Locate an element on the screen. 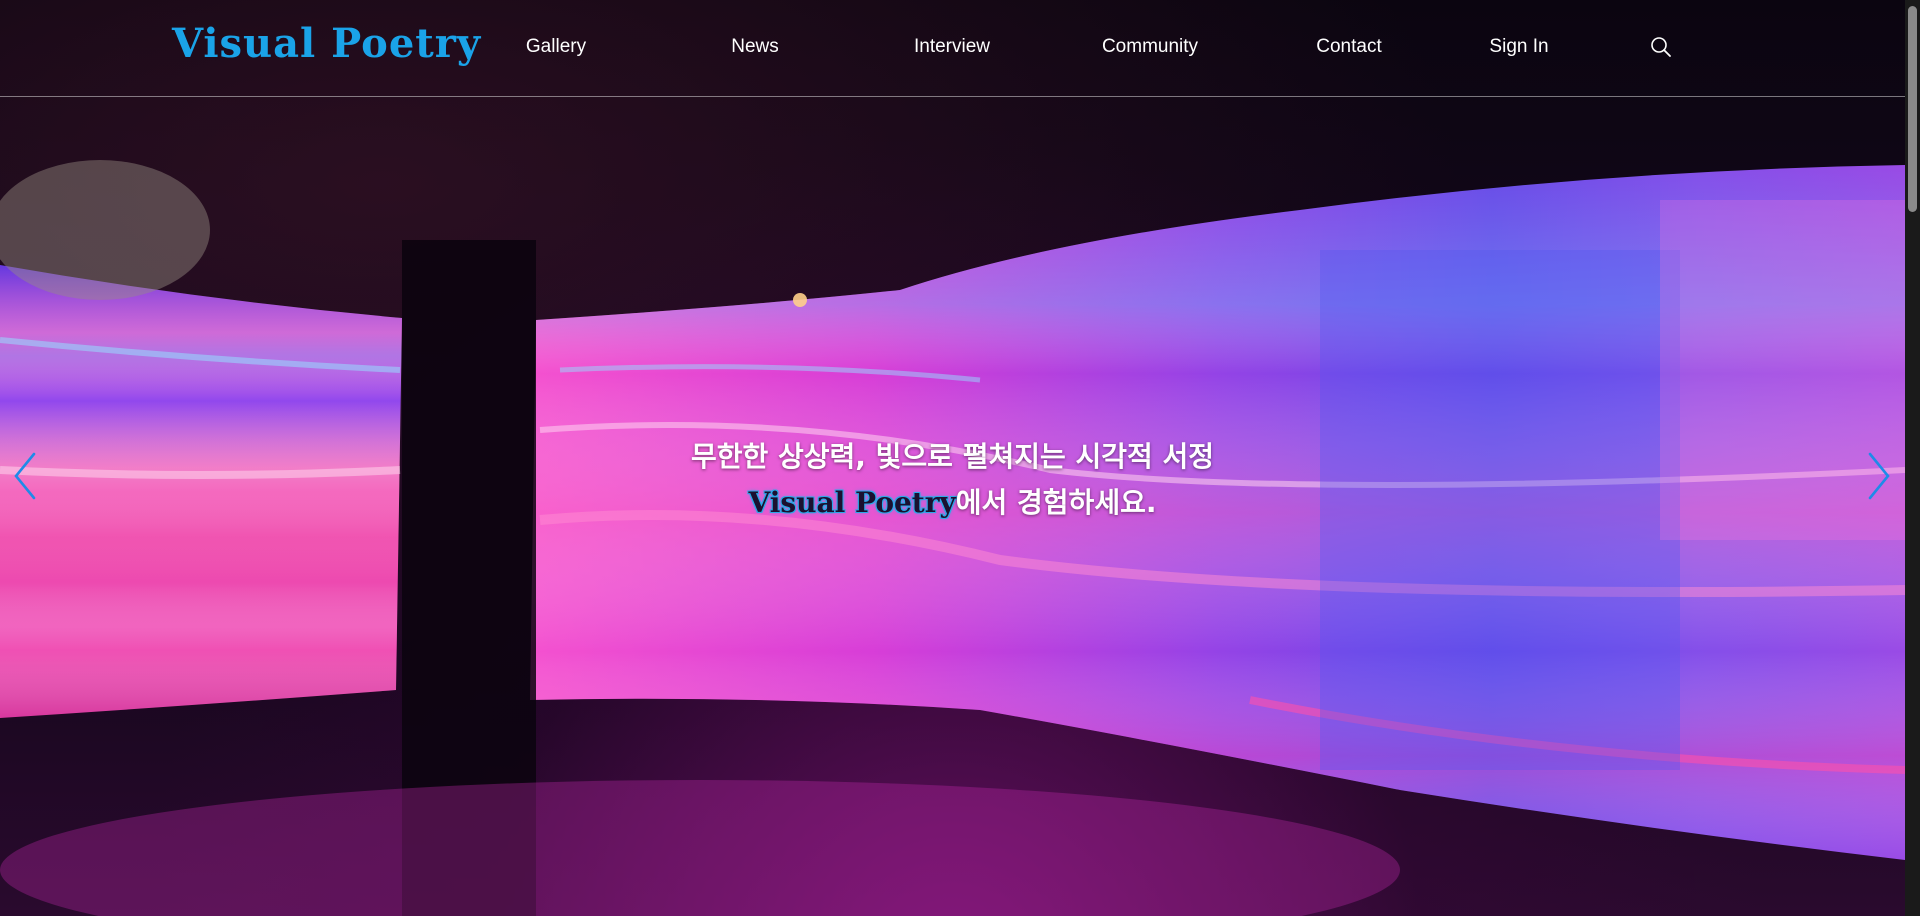 The height and width of the screenshot is (916, 1920). carousel-prev-button is located at coordinates (24, 476).